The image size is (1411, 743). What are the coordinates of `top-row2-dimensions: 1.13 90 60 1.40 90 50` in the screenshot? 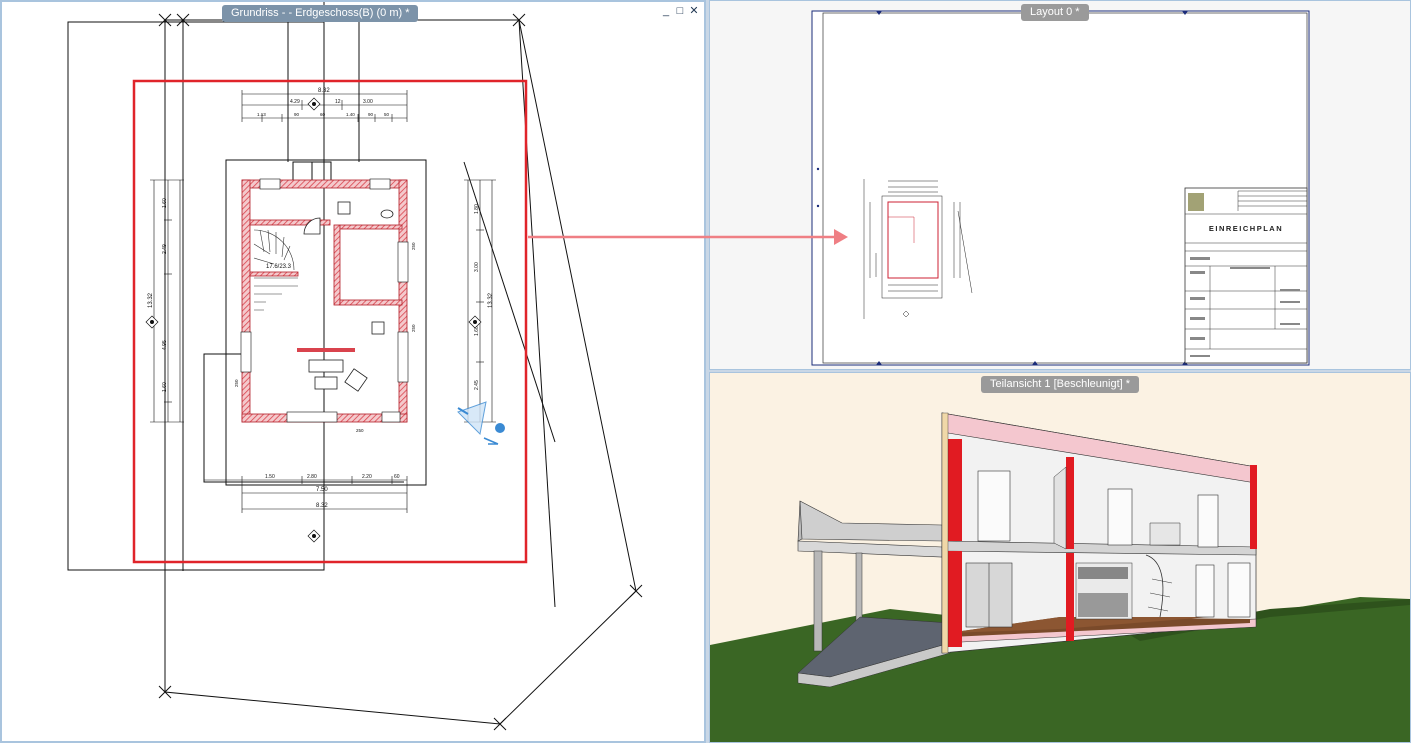 It's located at (323, 114).